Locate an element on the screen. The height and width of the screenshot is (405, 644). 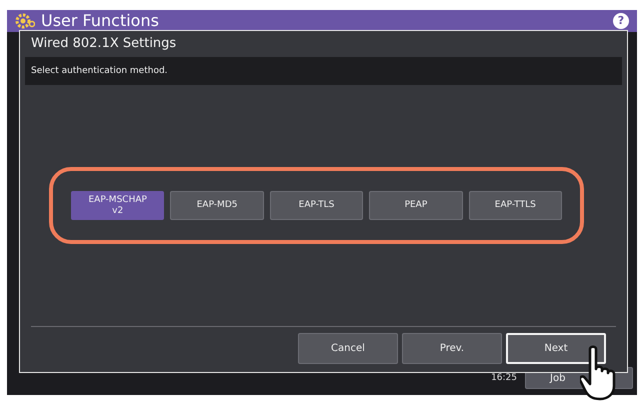
method-button: EAP-MD5 is located at coordinates (217, 205).